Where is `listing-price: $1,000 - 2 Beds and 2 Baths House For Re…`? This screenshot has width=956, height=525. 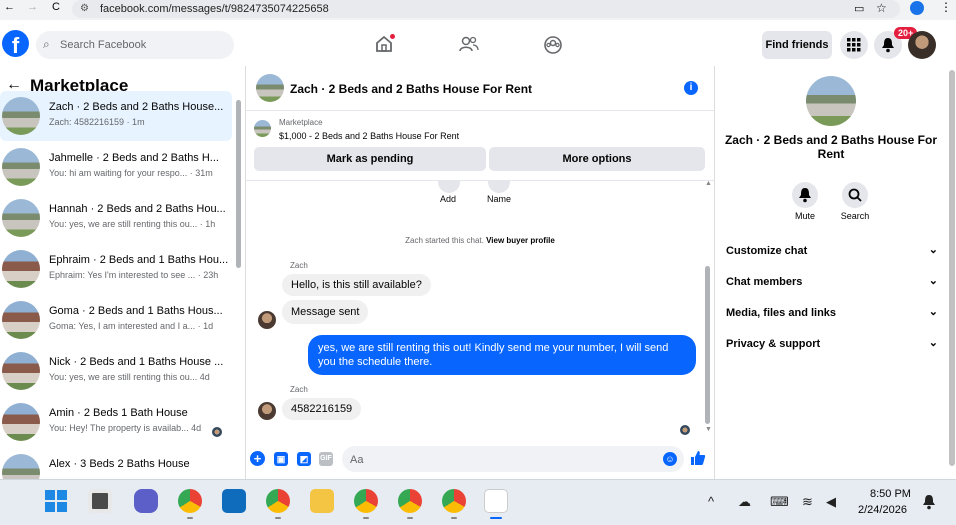 listing-price: $1,000 - 2 Beds and 2 Baths House For Re… is located at coordinates (369, 136).